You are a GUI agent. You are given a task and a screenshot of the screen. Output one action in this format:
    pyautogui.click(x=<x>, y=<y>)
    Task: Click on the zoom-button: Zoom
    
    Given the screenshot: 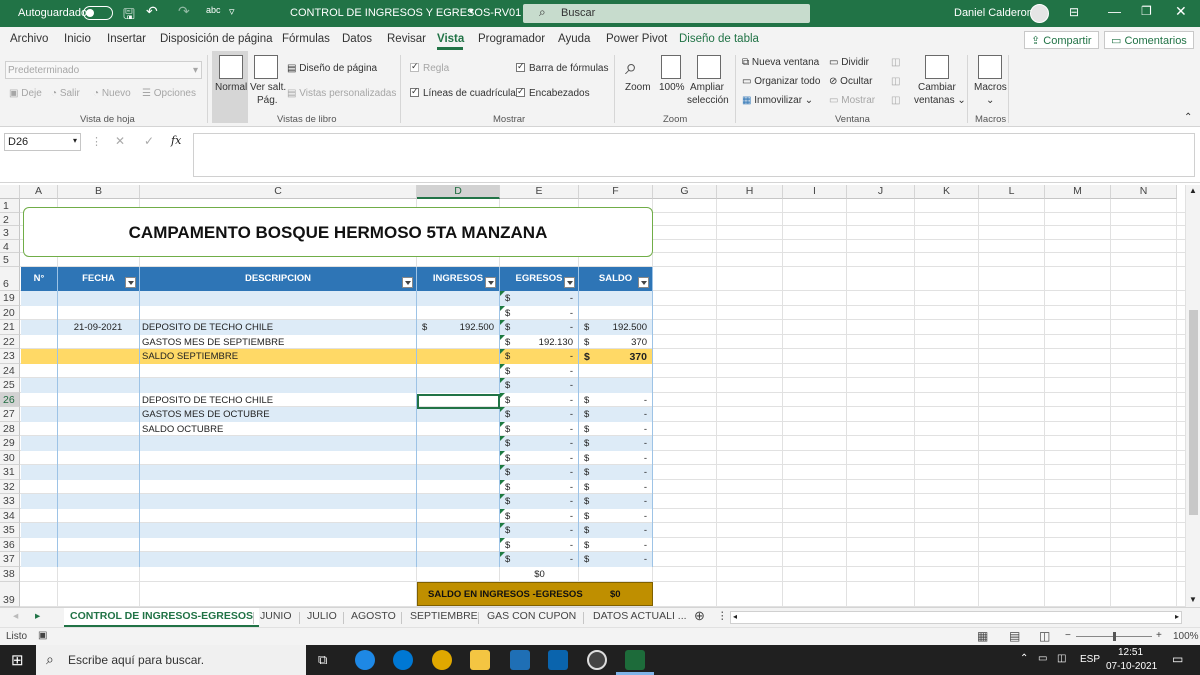 What is the action you would take?
    pyautogui.click(x=638, y=87)
    